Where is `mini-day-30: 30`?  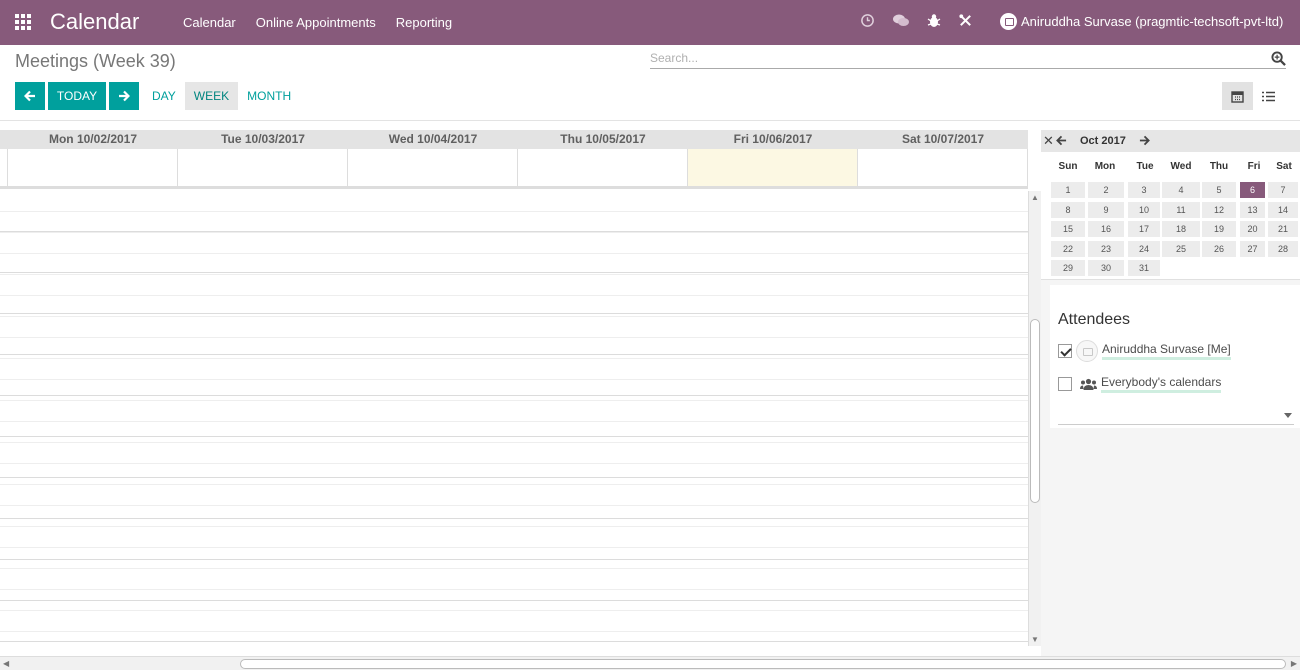 mini-day-30: 30 is located at coordinates (1106, 268).